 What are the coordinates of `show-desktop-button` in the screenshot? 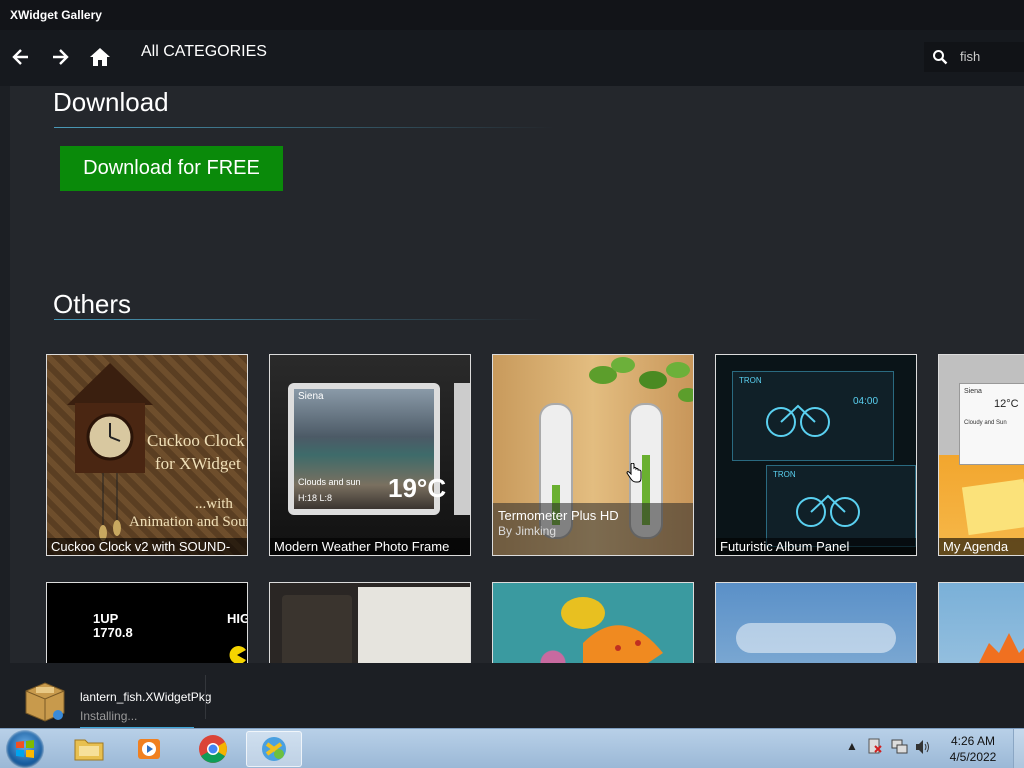 It's located at (1018, 748).